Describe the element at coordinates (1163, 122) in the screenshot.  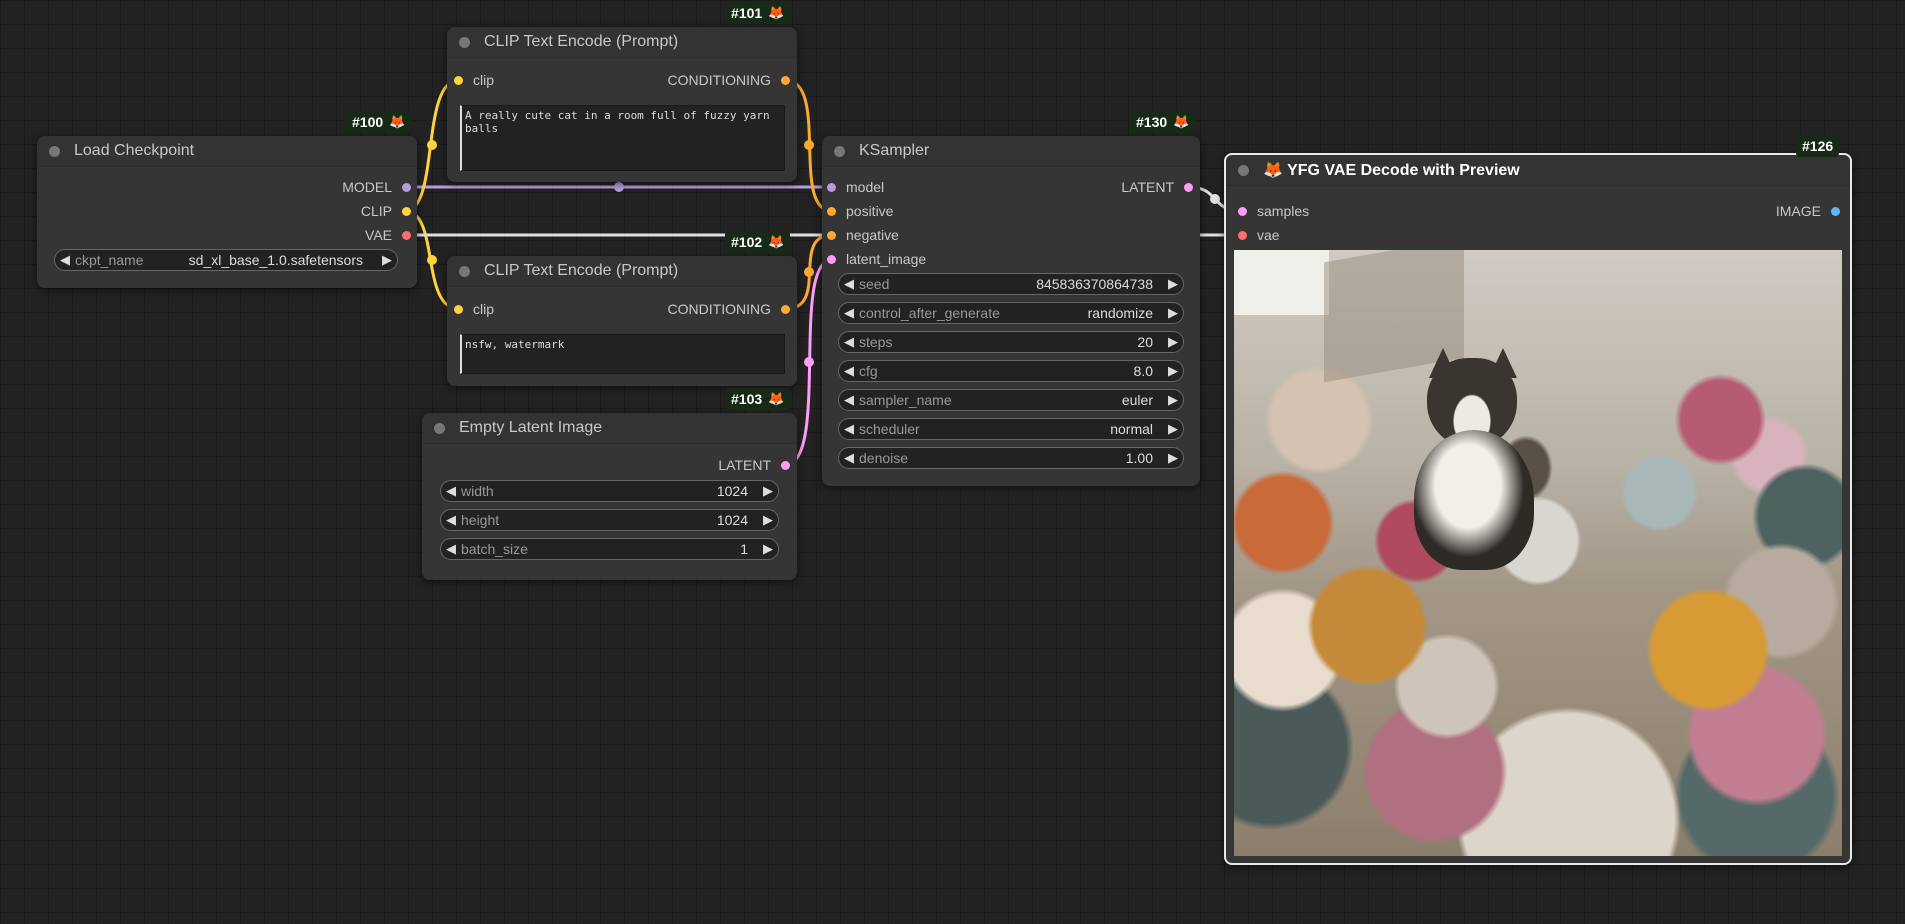
I see `node-id-badge-ksampler: #130 🦊` at that location.